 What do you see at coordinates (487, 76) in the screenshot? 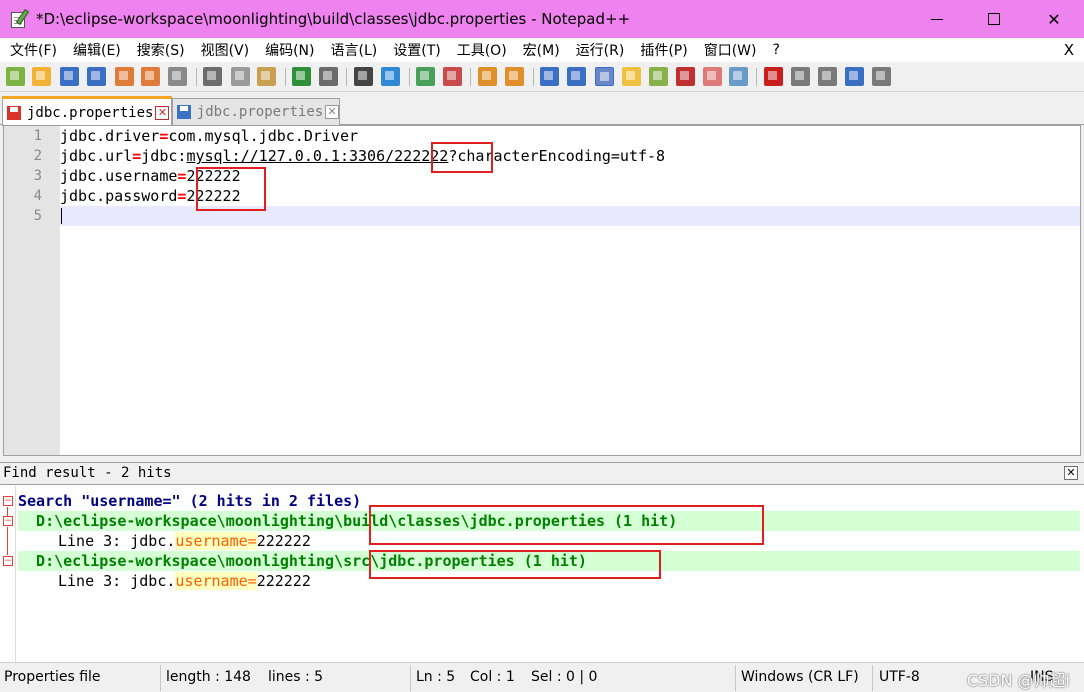
I see `sync-vertical-icon` at bounding box center [487, 76].